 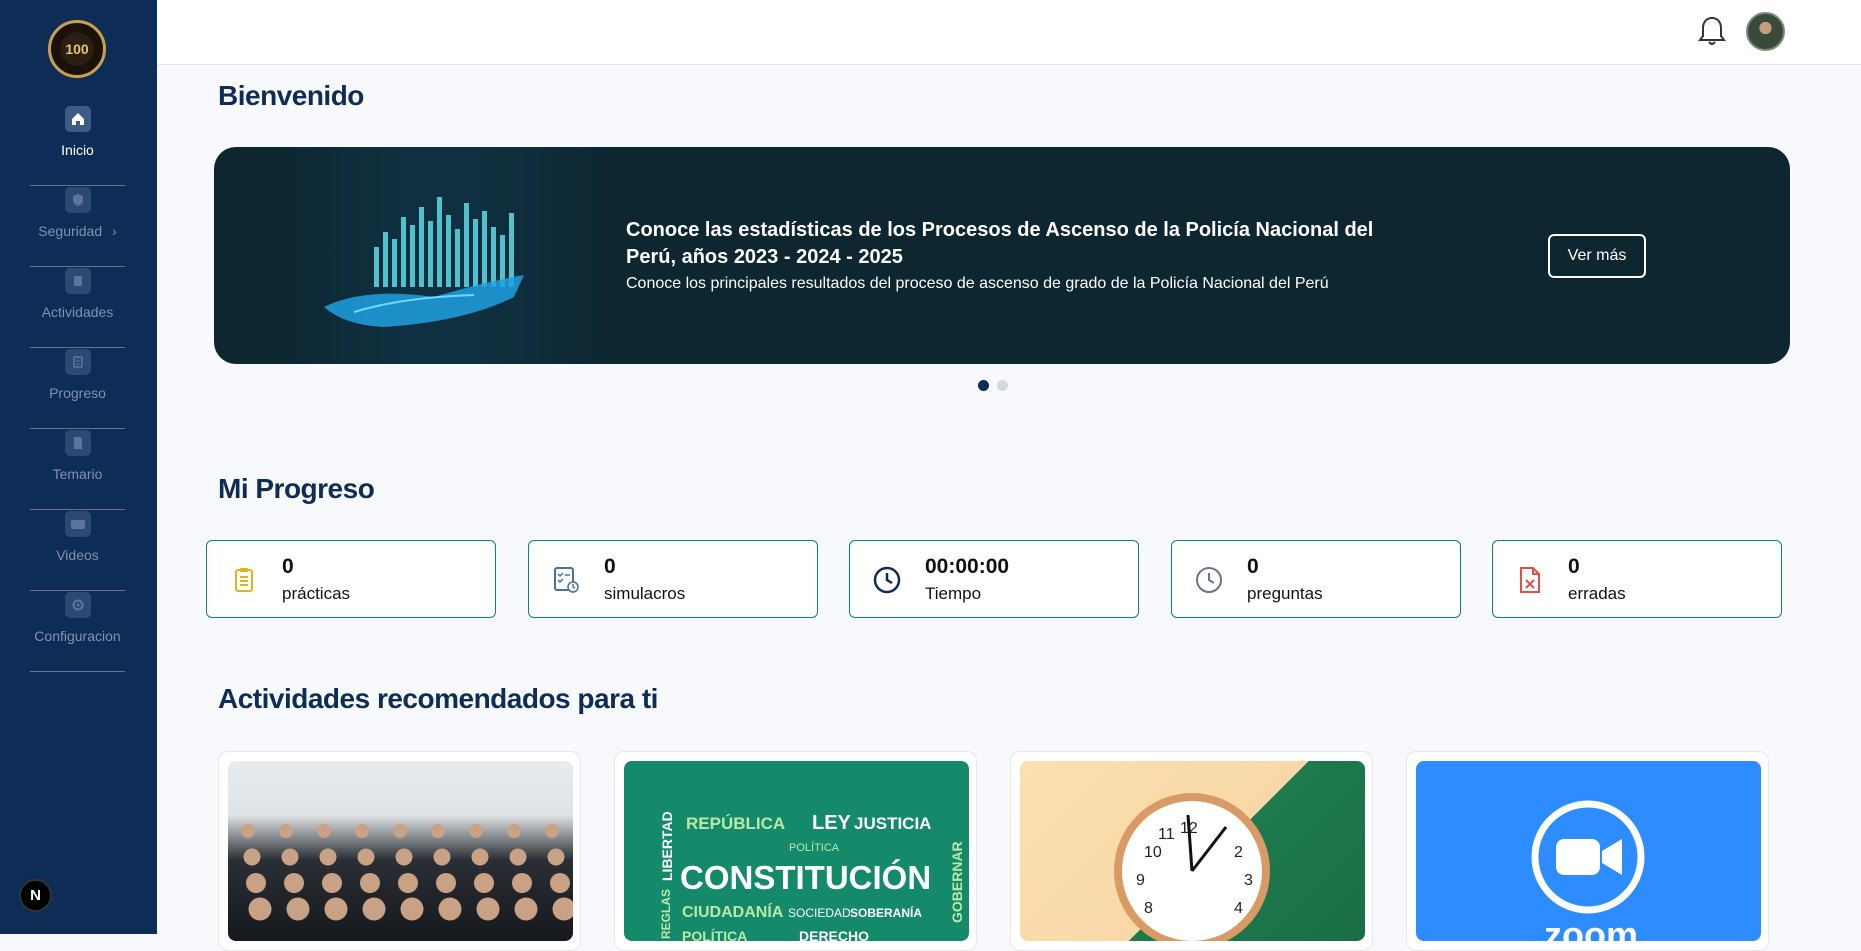 I want to click on shield-icon, so click(x=77, y=200).